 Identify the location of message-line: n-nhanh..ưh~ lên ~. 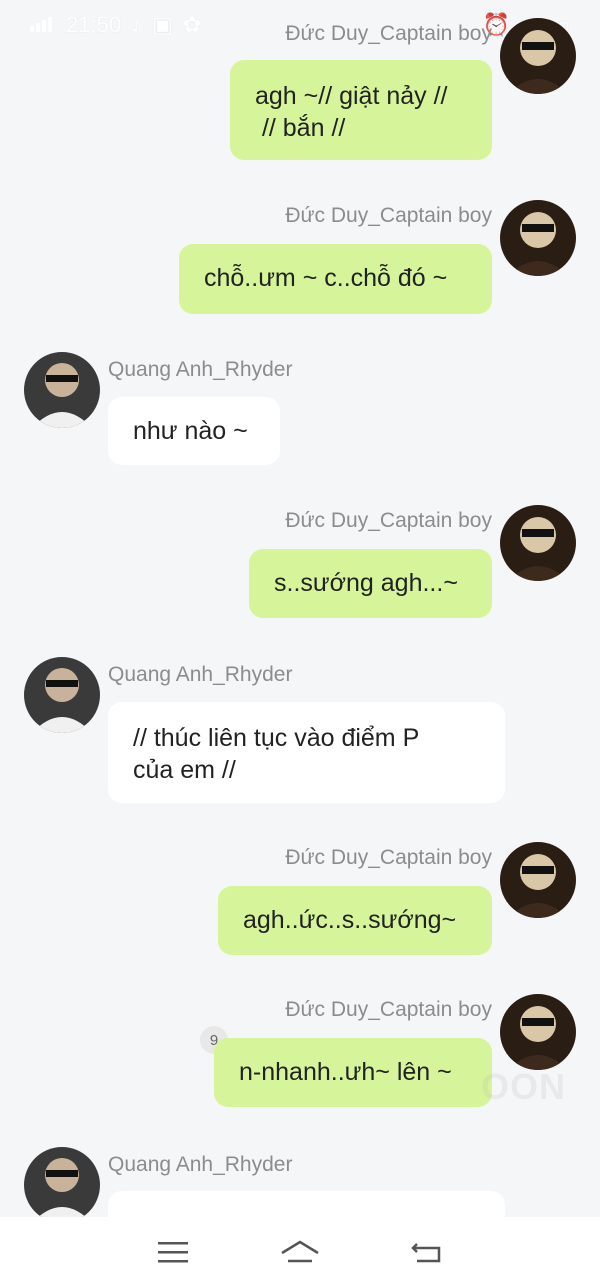
(345, 1072).